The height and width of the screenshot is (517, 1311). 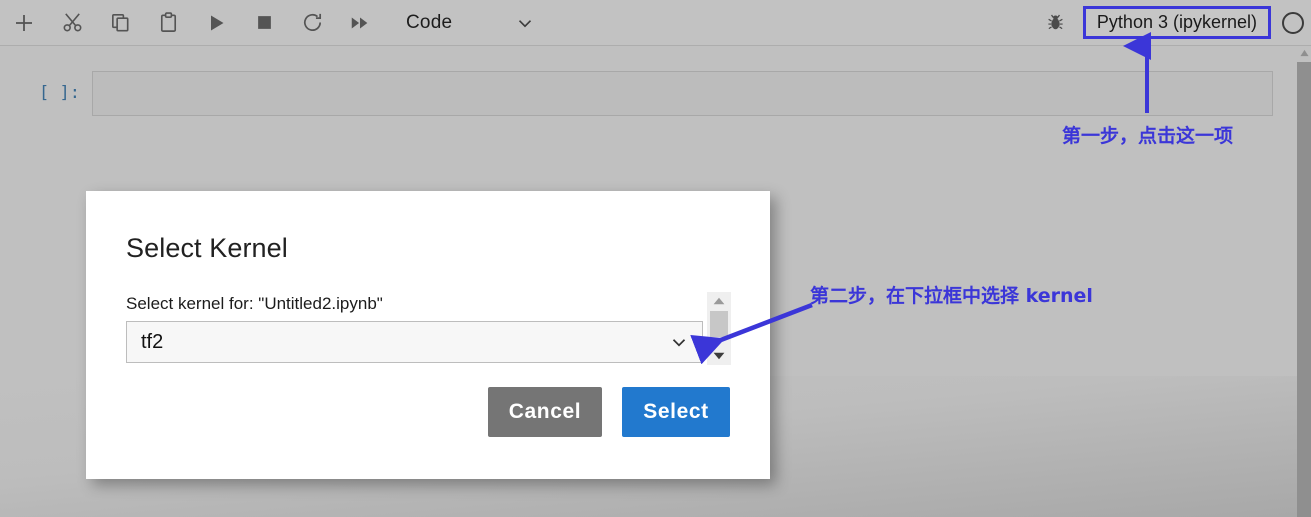 What do you see at coordinates (655, 23) in the screenshot?
I see `notebook-toolbar: Code Python 3 (ipykernel)` at bounding box center [655, 23].